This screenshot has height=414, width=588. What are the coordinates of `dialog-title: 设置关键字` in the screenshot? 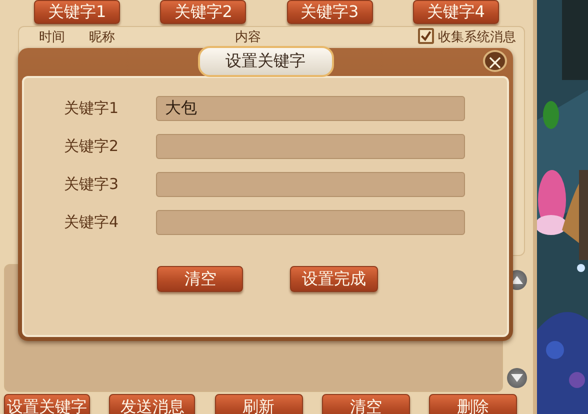 It's located at (266, 61).